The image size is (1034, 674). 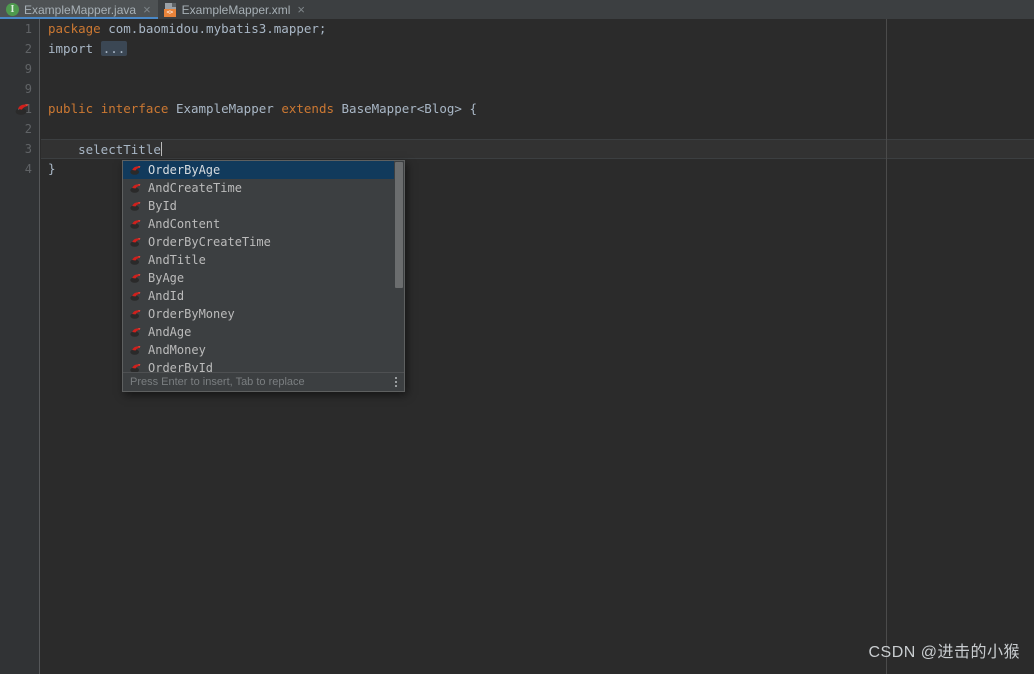 I want to click on completion-item-label: AndCreateTime, so click(x=195, y=188).